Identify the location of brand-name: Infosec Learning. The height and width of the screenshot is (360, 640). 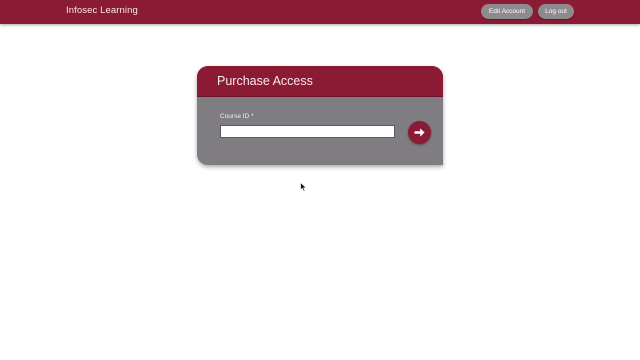
(102, 11).